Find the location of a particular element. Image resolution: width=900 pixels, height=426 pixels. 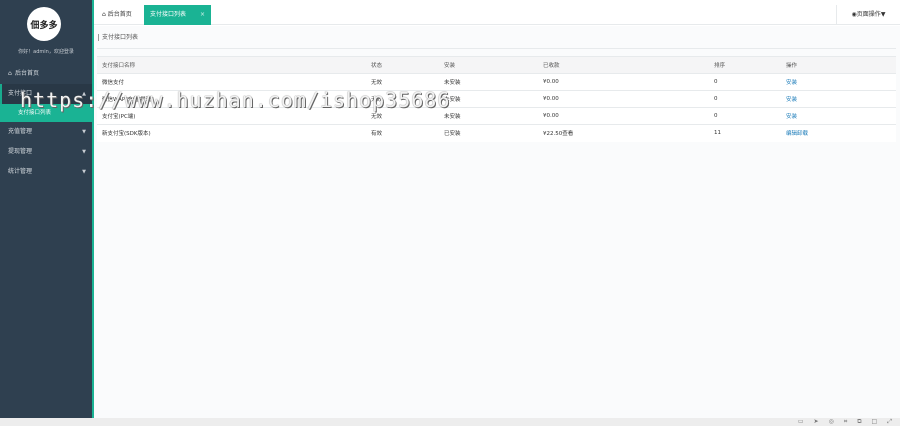

column-header: 已收款 is located at coordinates (623, 65).